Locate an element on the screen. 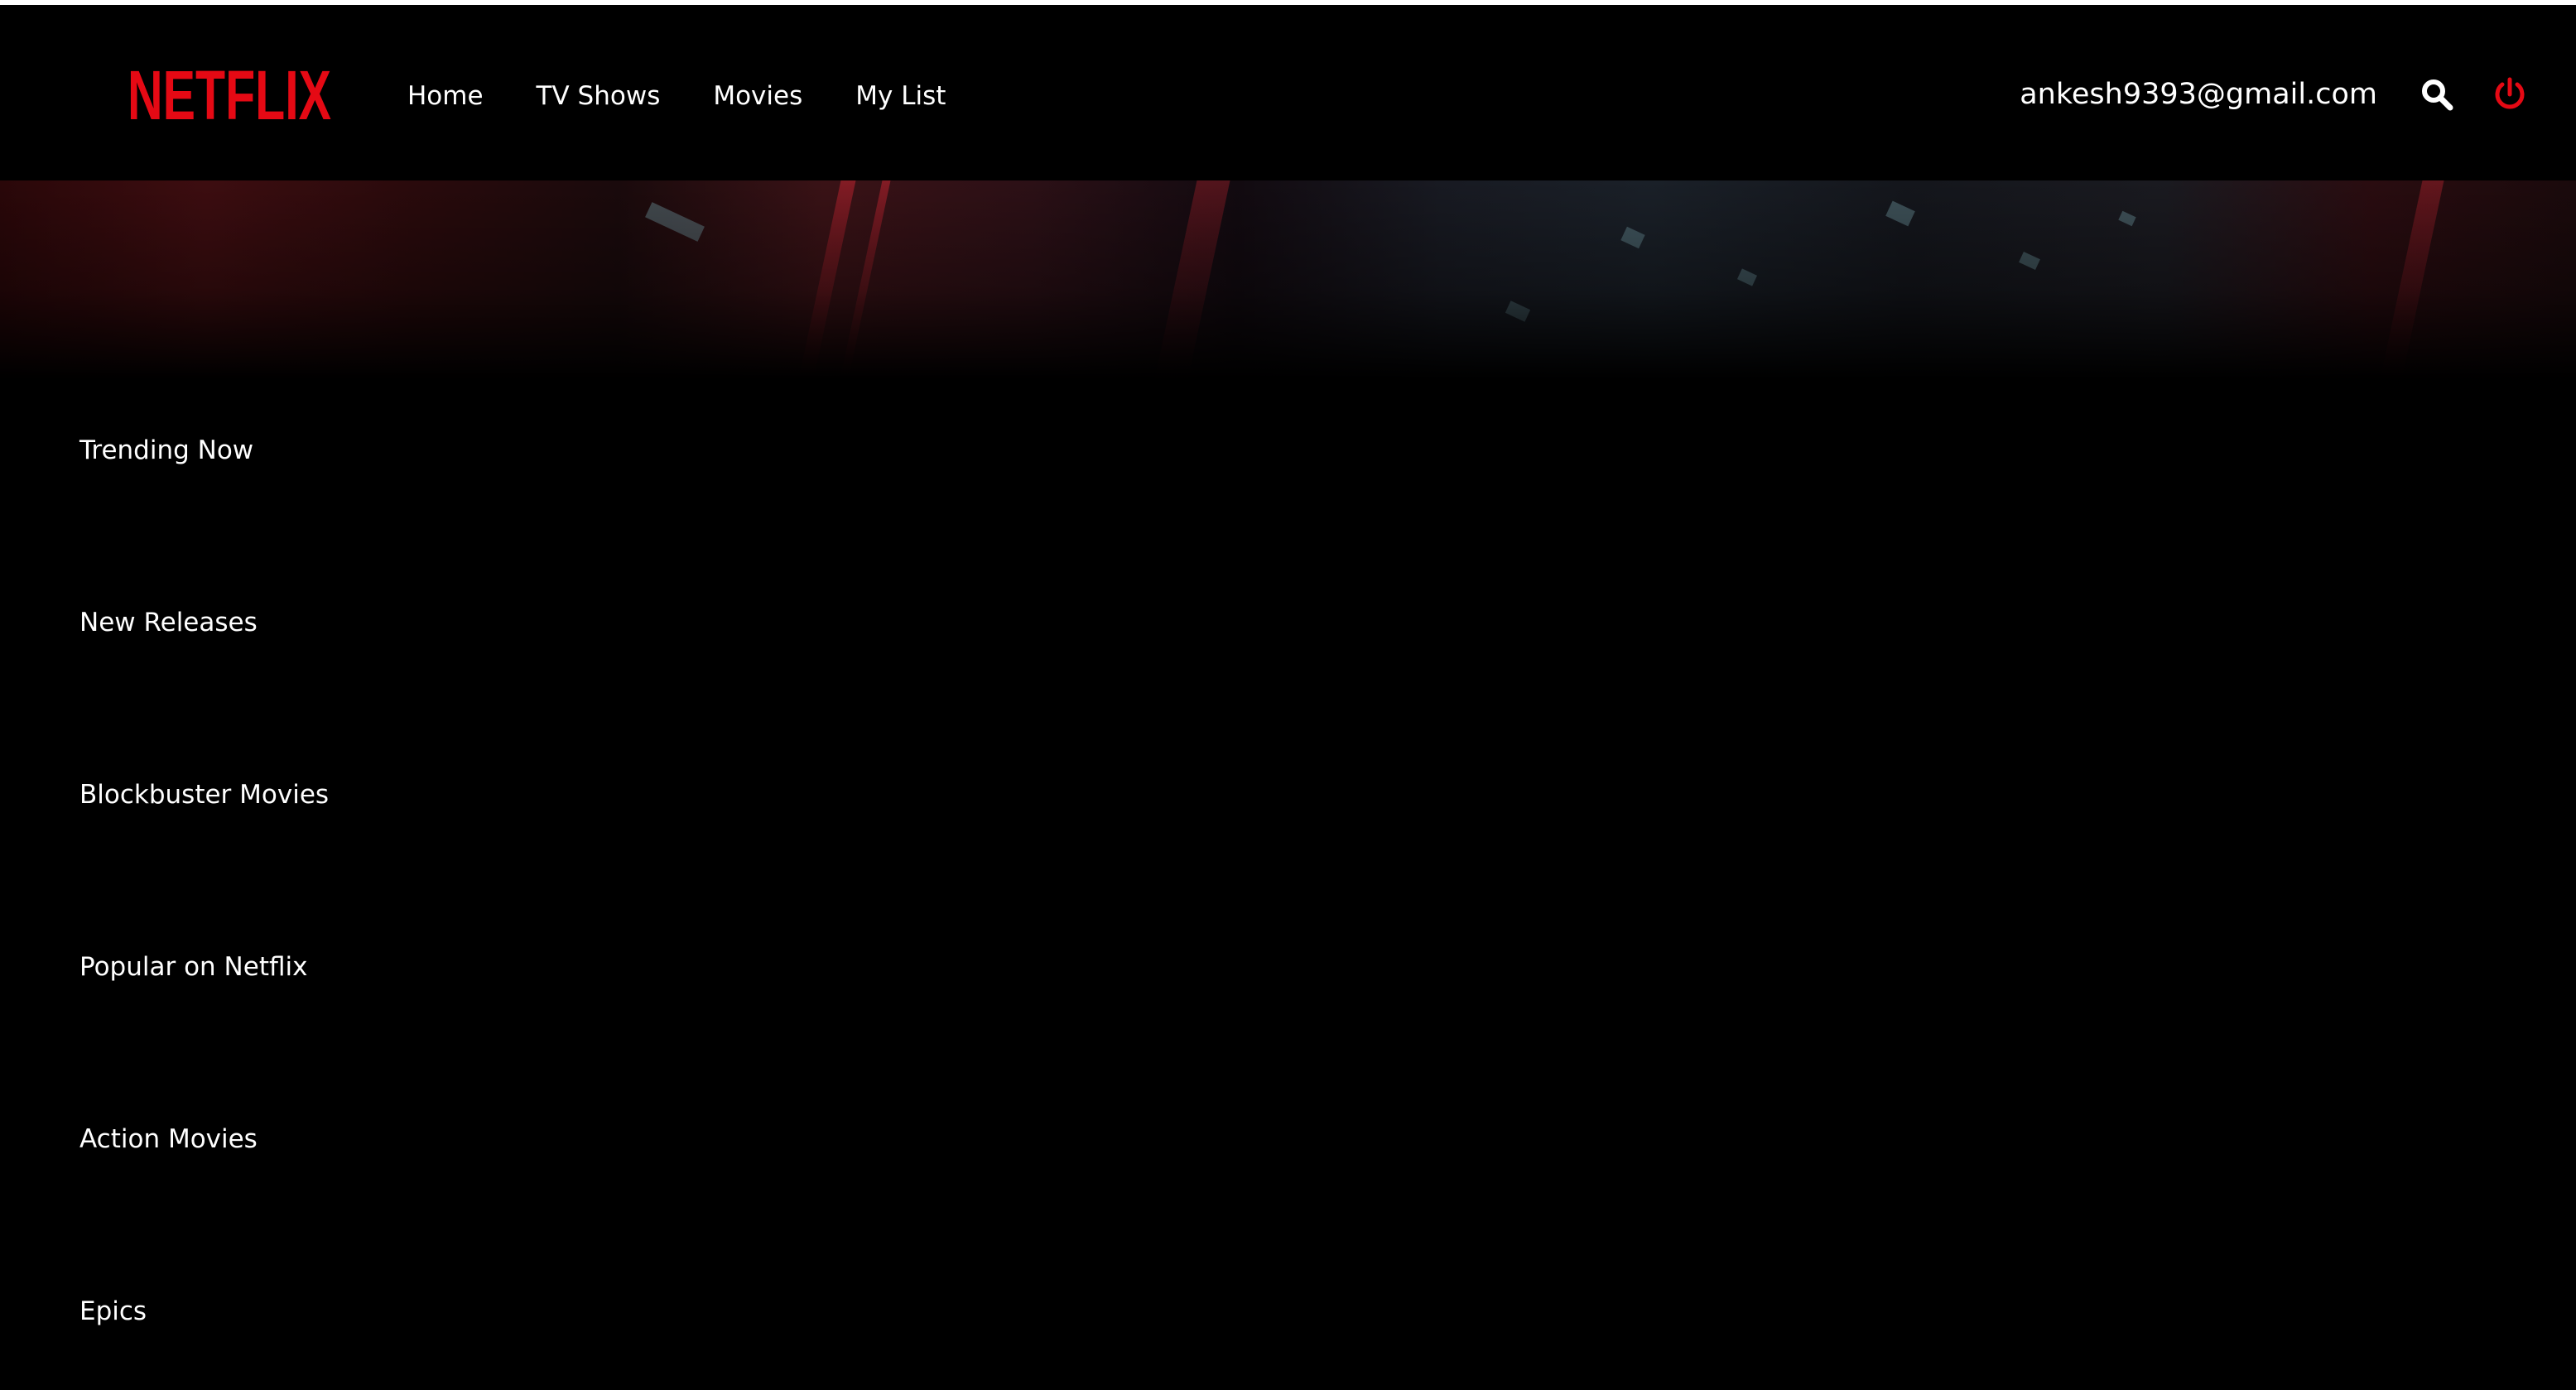 The width and height of the screenshot is (2576, 1390). search-button is located at coordinates (2437, 94).